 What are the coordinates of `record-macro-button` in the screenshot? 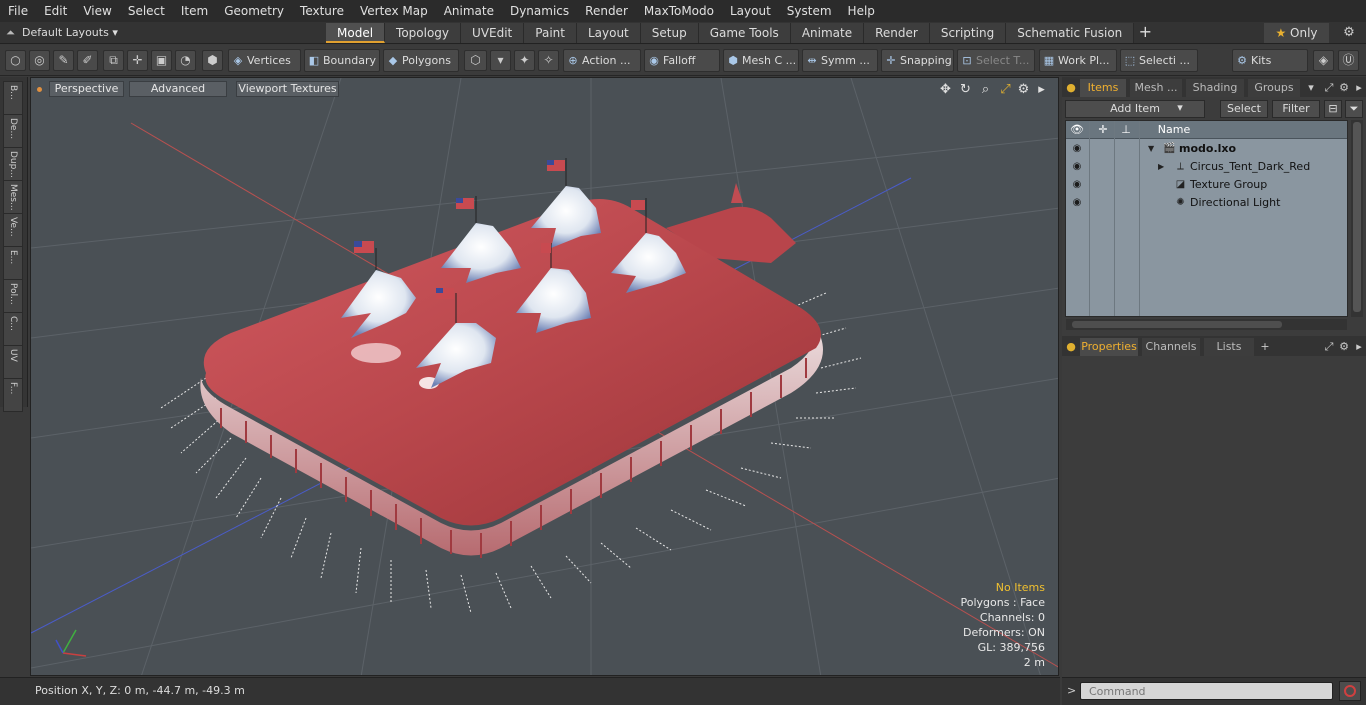 It's located at (1350, 691).